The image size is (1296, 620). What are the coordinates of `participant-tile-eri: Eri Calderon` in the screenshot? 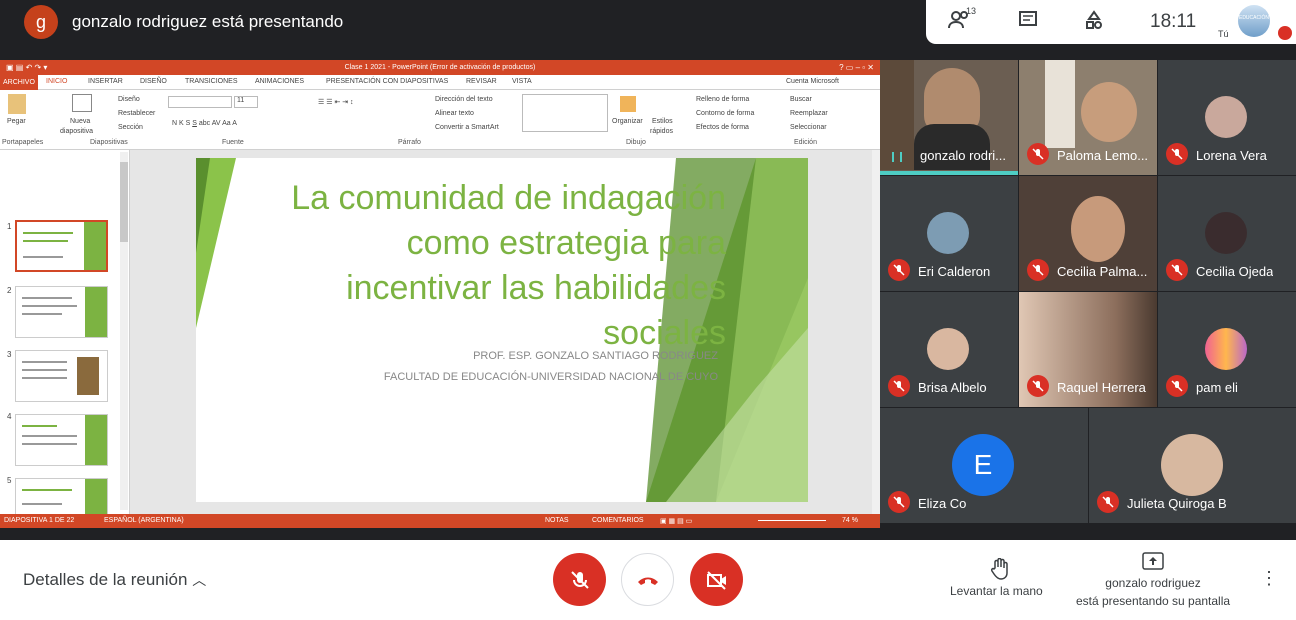 It's located at (949, 233).